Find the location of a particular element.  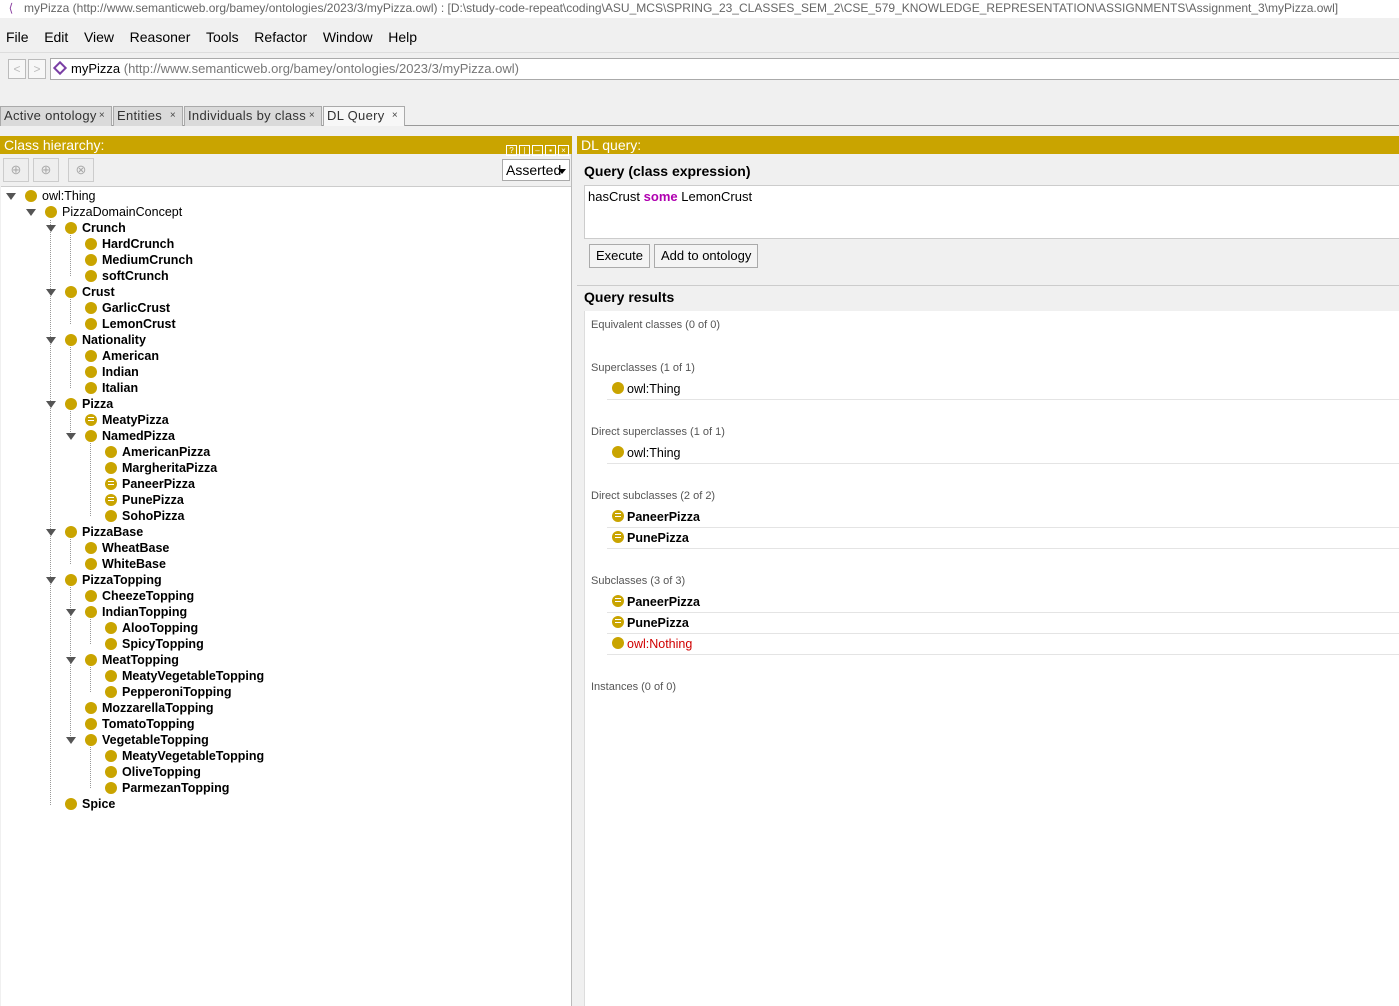

tab-dl-query: DL Query × is located at coordinates (364, 116).